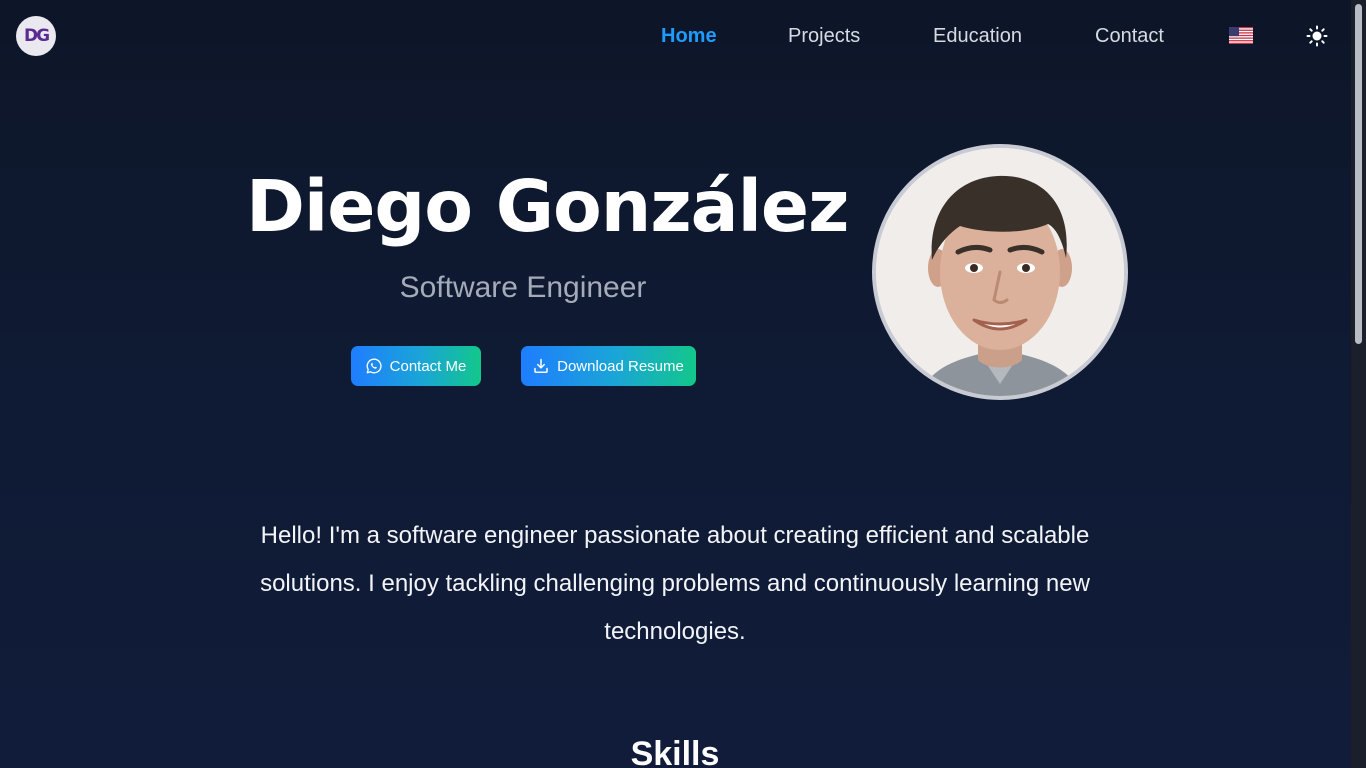  I want to click on profile-photo, so click(1000, 272).